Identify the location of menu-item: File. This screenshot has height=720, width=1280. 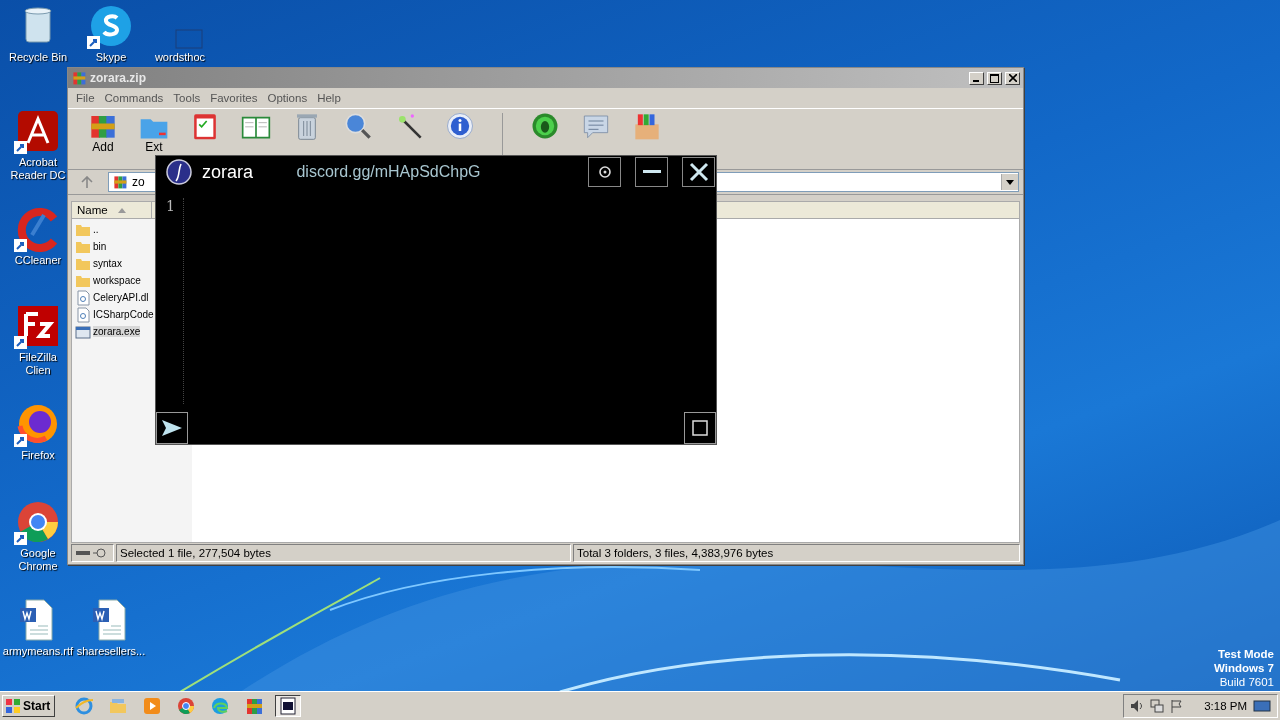
(85, 98).